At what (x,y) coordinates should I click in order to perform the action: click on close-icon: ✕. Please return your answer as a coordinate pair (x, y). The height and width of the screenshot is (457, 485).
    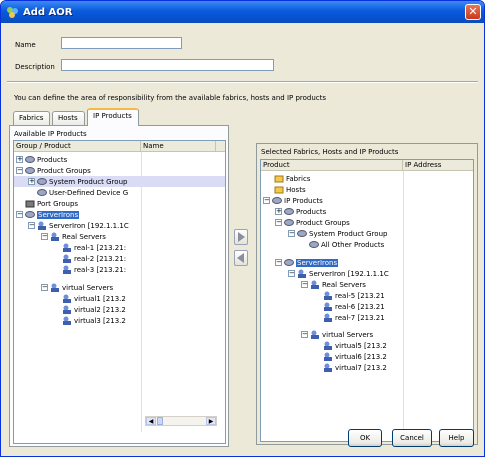
    Looking at the image, I should click on (473, 12).